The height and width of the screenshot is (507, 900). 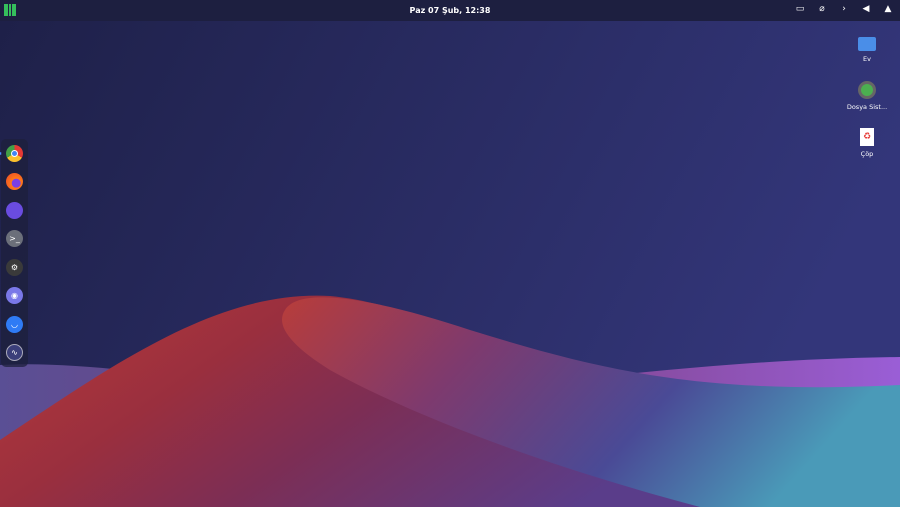 I want to click on top-bar: Paz 07 Şub, 12:38 ▭ ⌀ › ◀ ▲, so click(x=450, y=10).